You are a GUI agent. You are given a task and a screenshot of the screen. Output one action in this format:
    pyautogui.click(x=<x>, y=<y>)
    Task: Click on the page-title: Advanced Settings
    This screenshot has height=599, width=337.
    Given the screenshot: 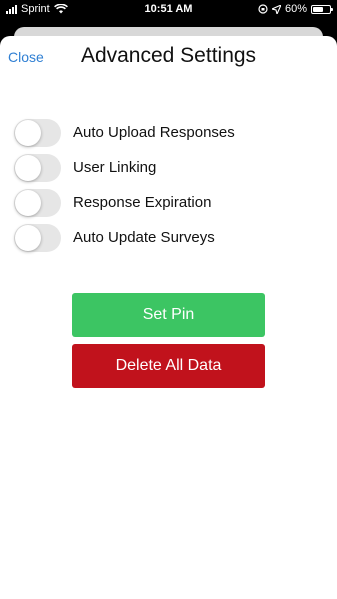 What is the action you would take?
    pyautogui.click(x=168, y=55)
    